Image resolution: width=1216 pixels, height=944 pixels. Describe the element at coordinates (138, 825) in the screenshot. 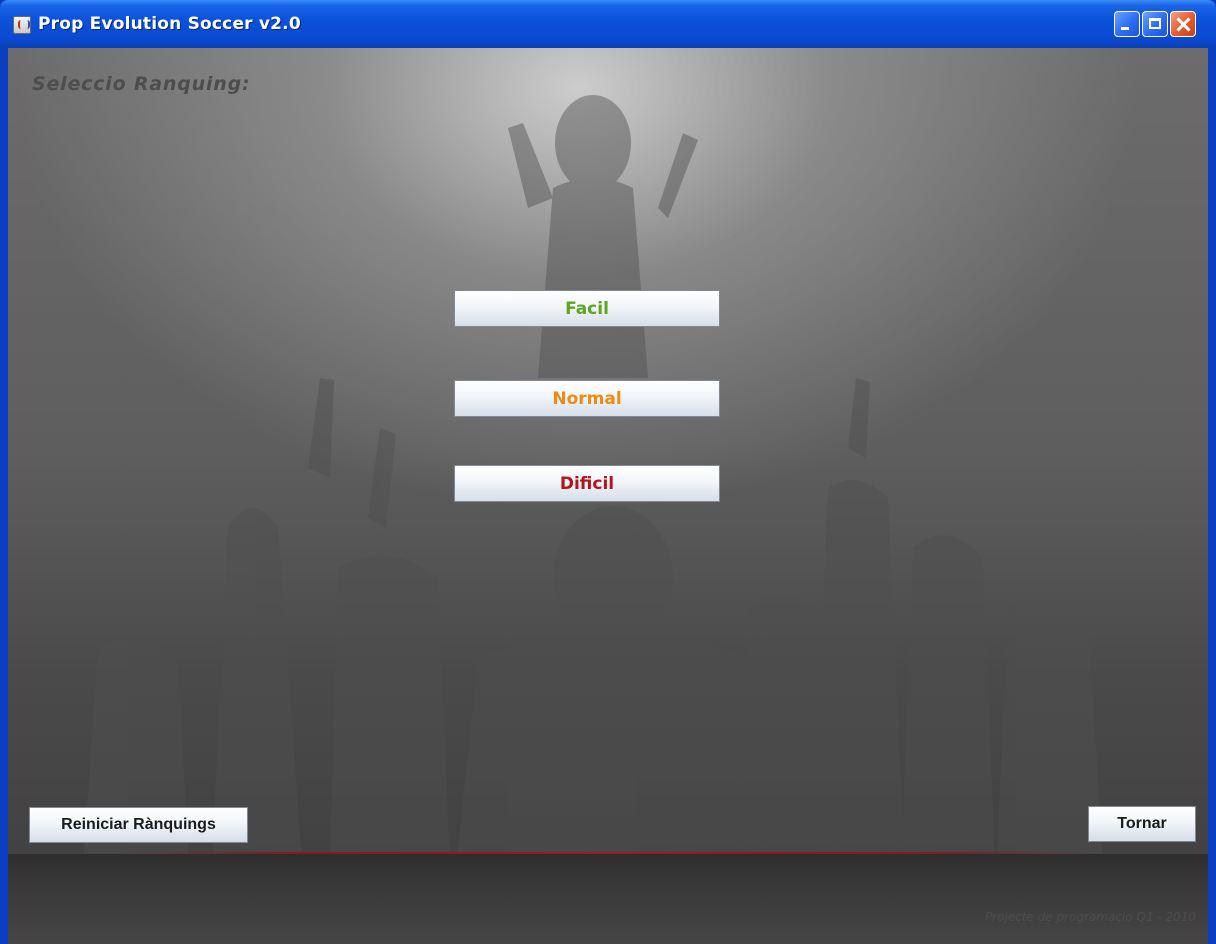

I see `reset-rankings-button: Reiniciar Rànquings` at that location.